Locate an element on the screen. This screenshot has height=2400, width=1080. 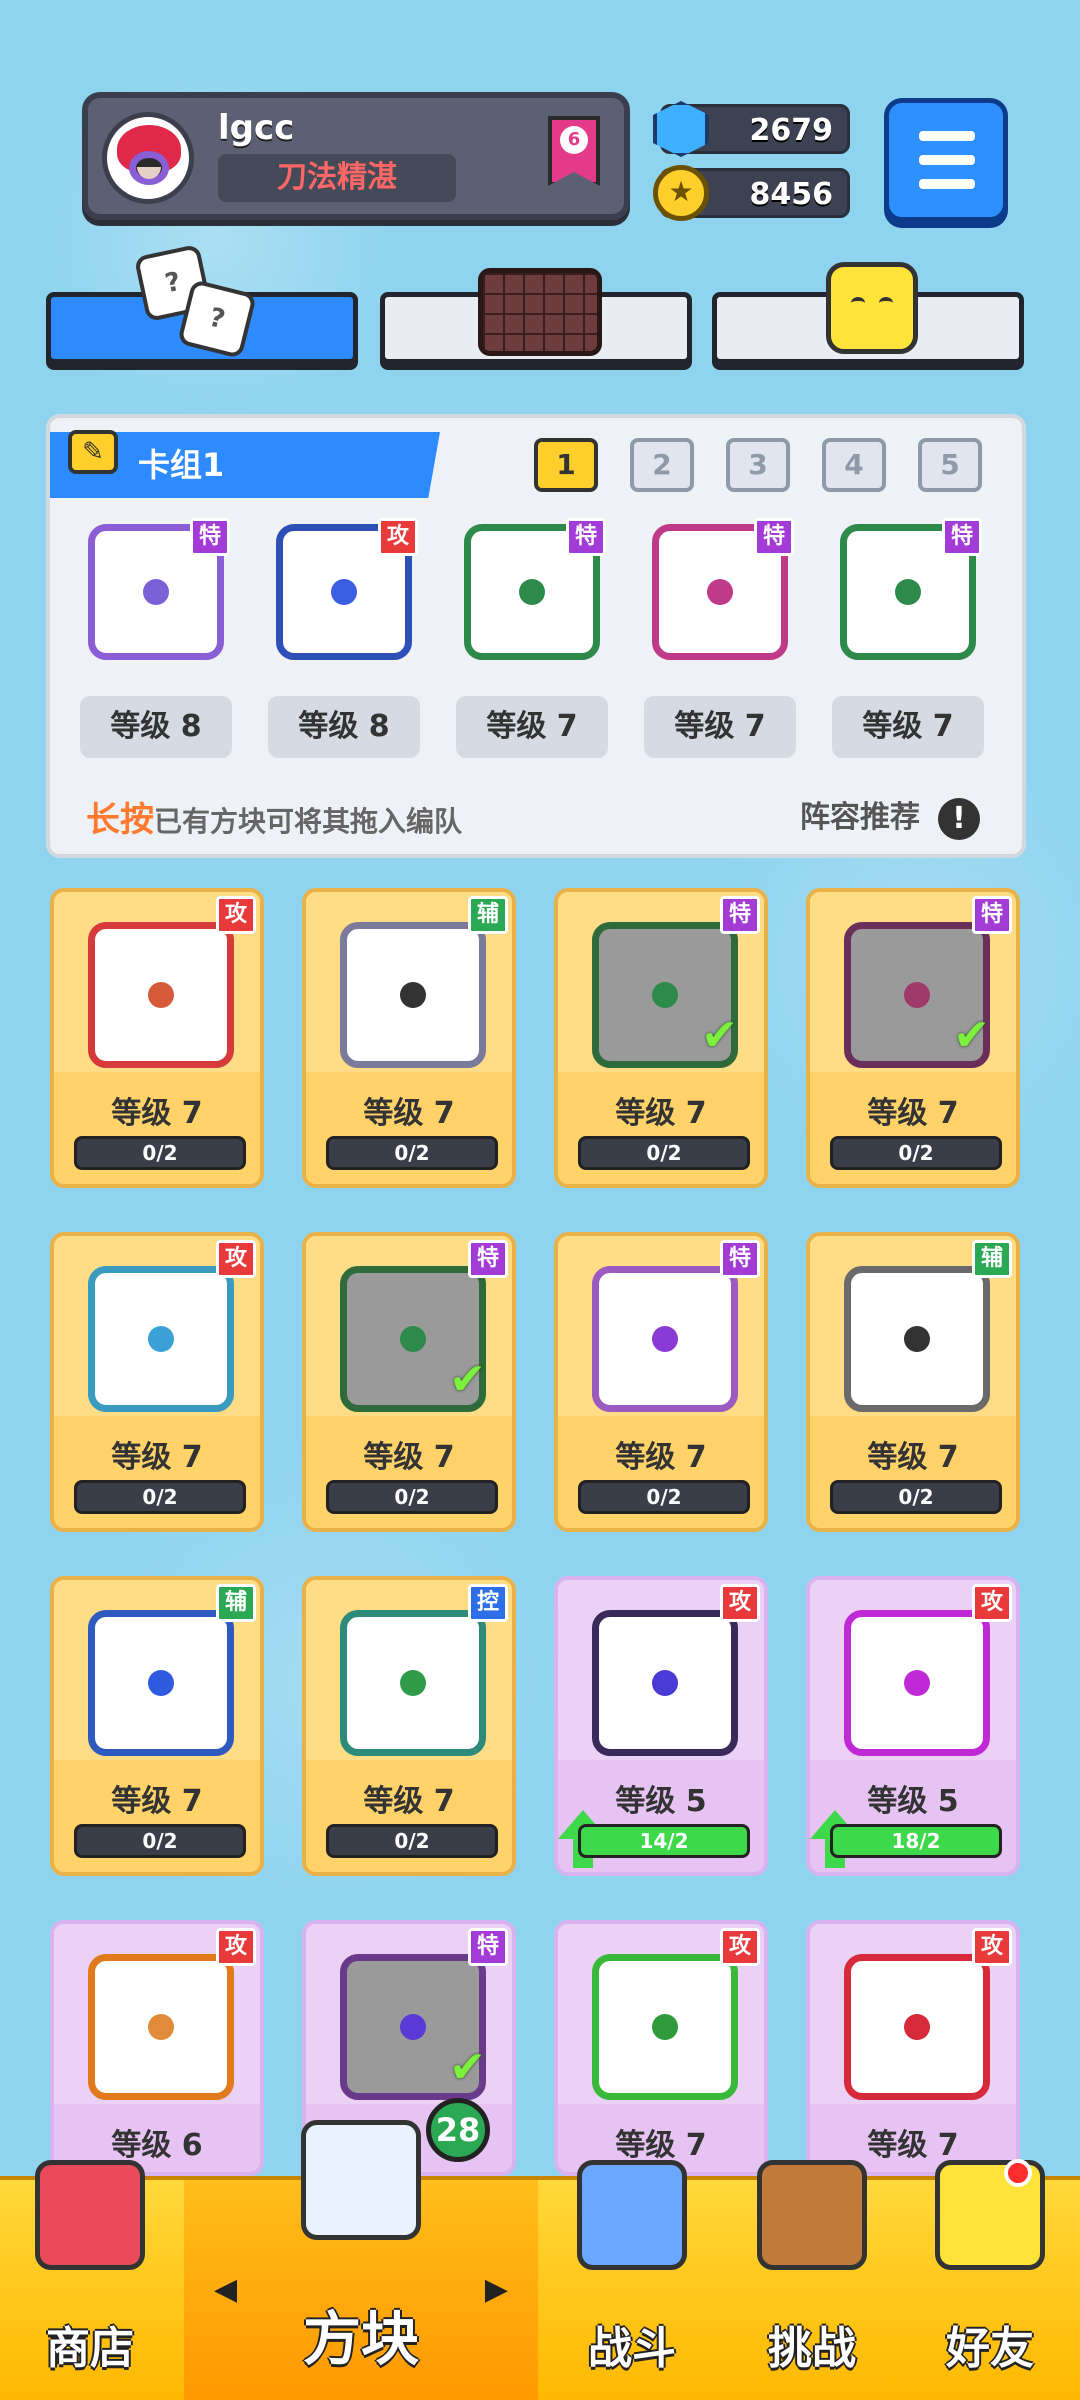
nav-challenge: 挑战 is located at coordinates (812, 2280).